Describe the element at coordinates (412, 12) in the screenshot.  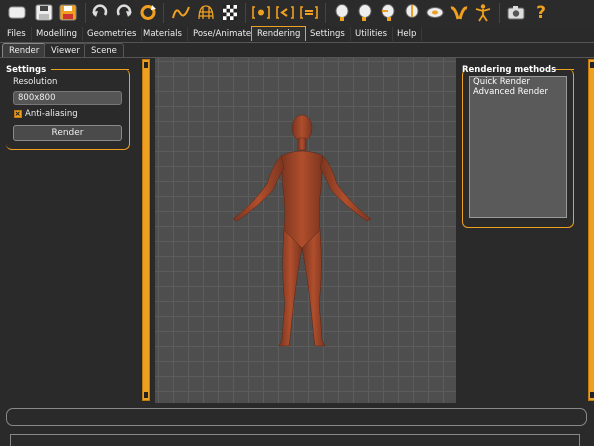
I see `head-back-icon` at that location.